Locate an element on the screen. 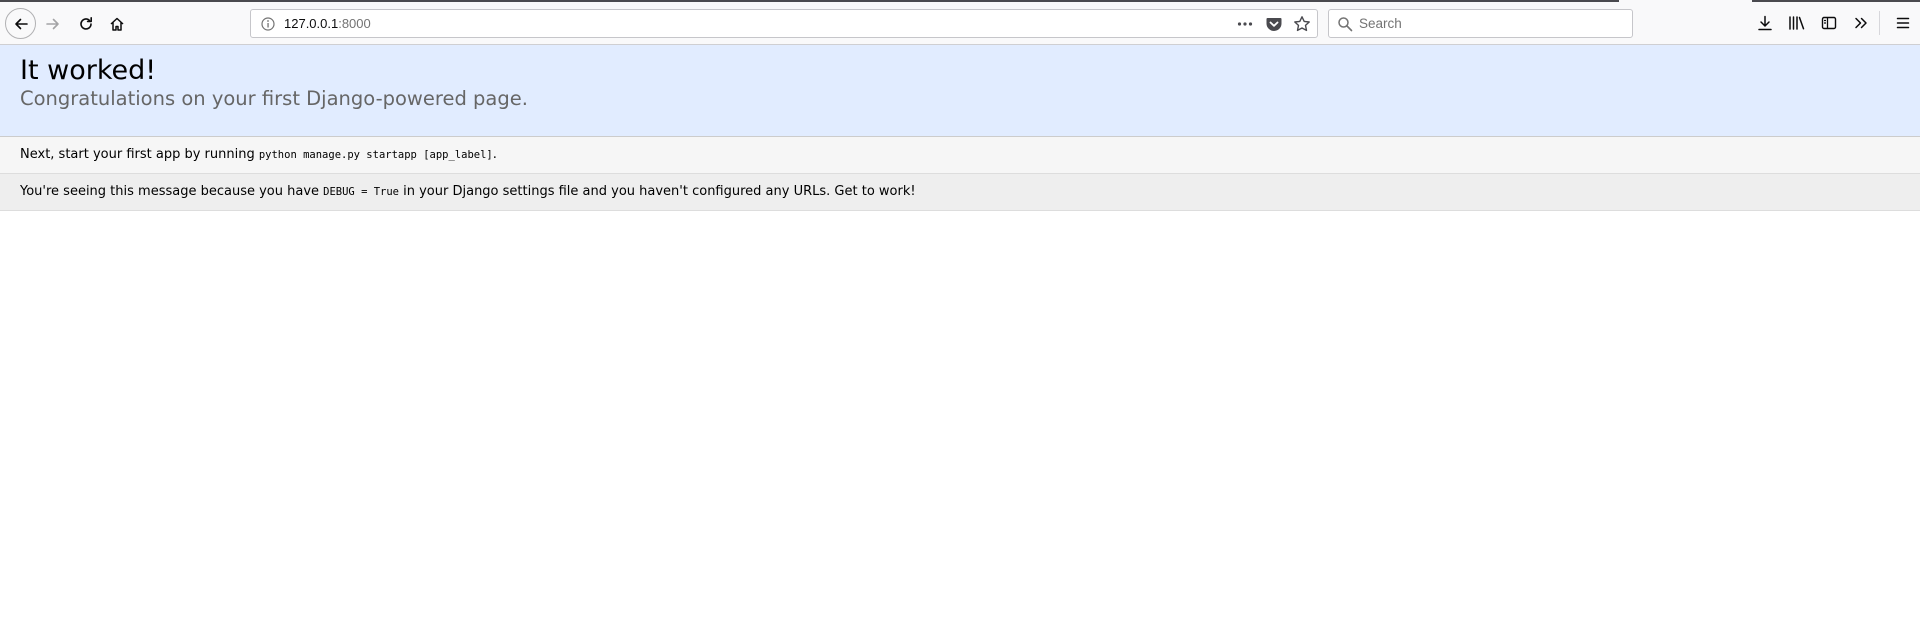 The height and width of the screenshot is (626, 1920). search-icon is located at coordinates (1345, 24).